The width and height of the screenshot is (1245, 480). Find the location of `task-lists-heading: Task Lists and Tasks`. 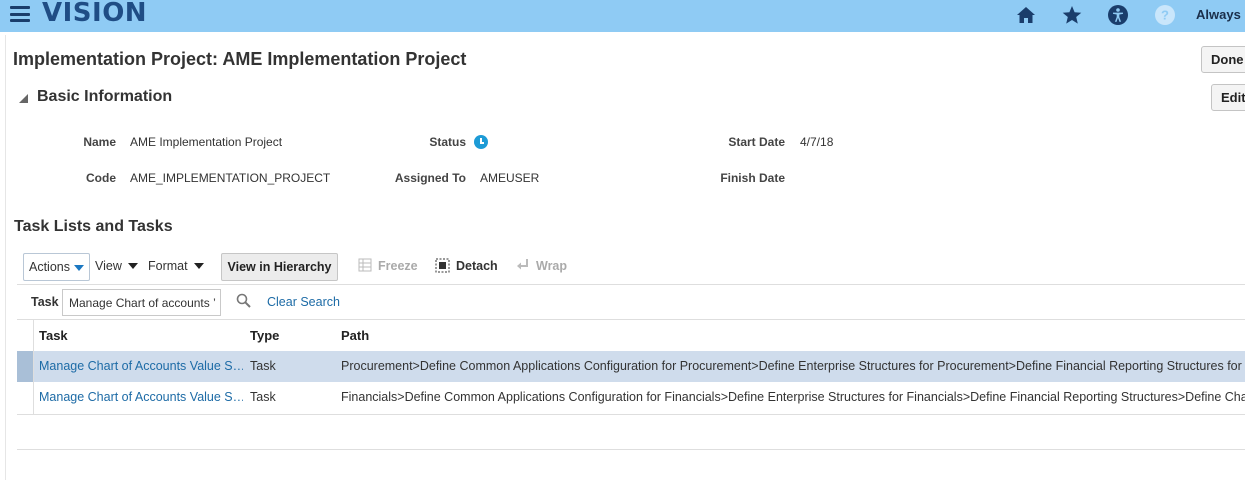

task-lists-heading: Task Lists and Tasks is located at coordinates (93, 226).